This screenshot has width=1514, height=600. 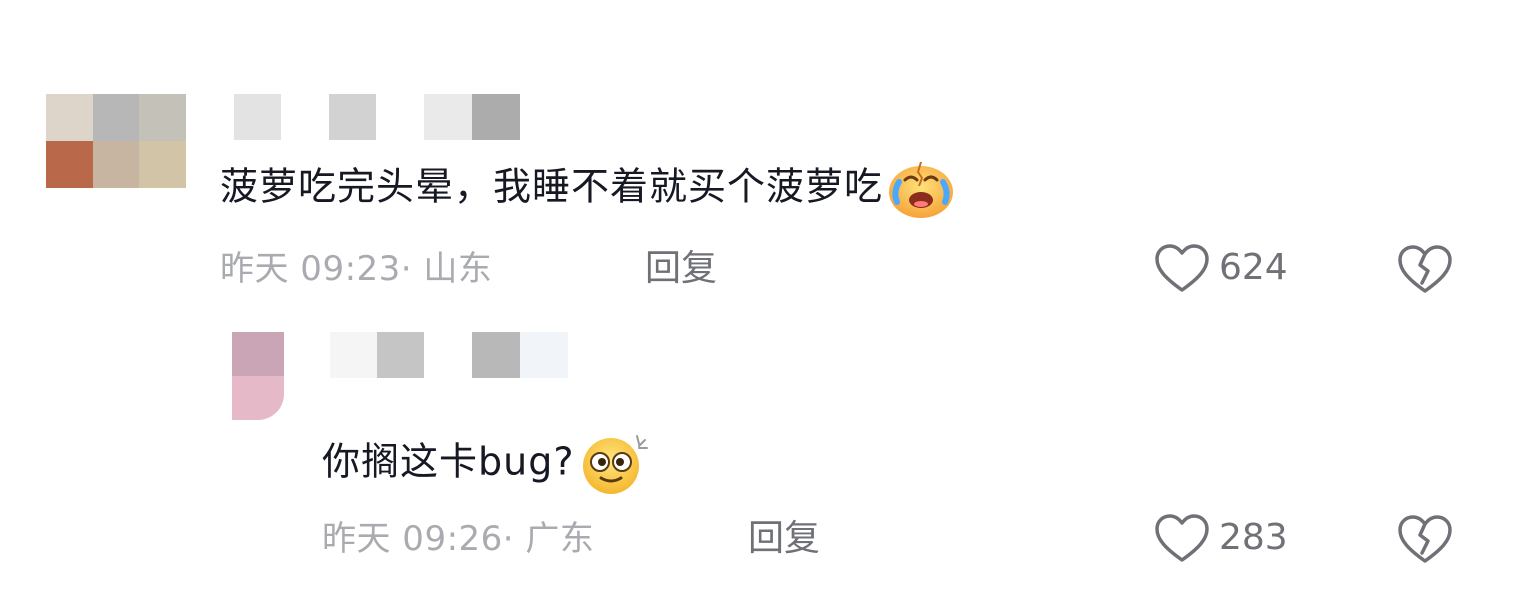 I want to click on crying-face-emoji, so click(x=921, y=189).